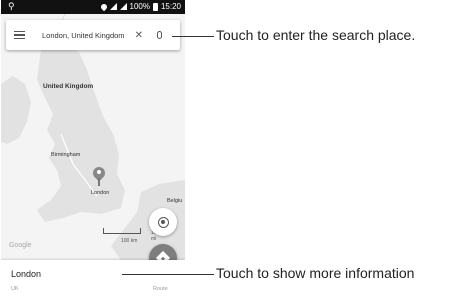 Image resolution: width=470 pixels, height=298 pixels. I want to click on my-location-icon, so click(163, 222).